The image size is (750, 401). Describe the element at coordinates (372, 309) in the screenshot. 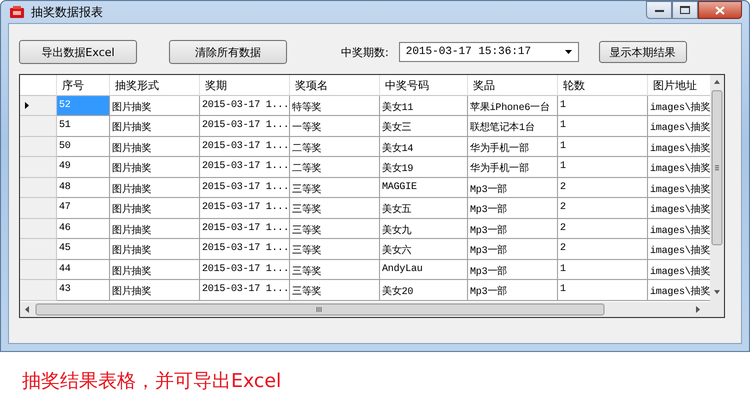

I see `horizontal-scrollbar` at that location.